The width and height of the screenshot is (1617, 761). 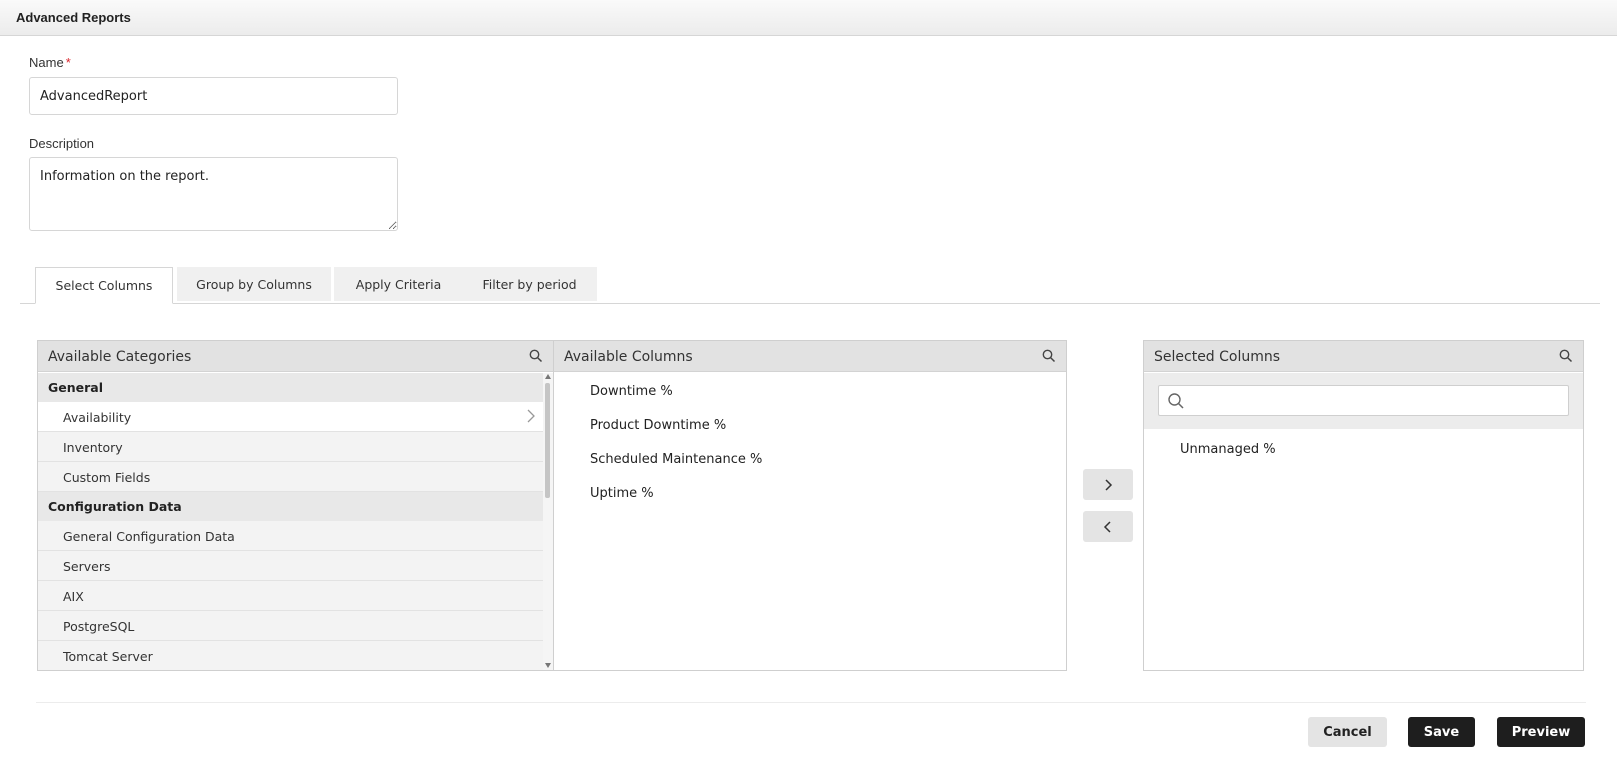 What do you see at coordinates (295, 356) in the screenshot?
I see `available-categories-header: Available Categories` at bounding box center [295, 356].